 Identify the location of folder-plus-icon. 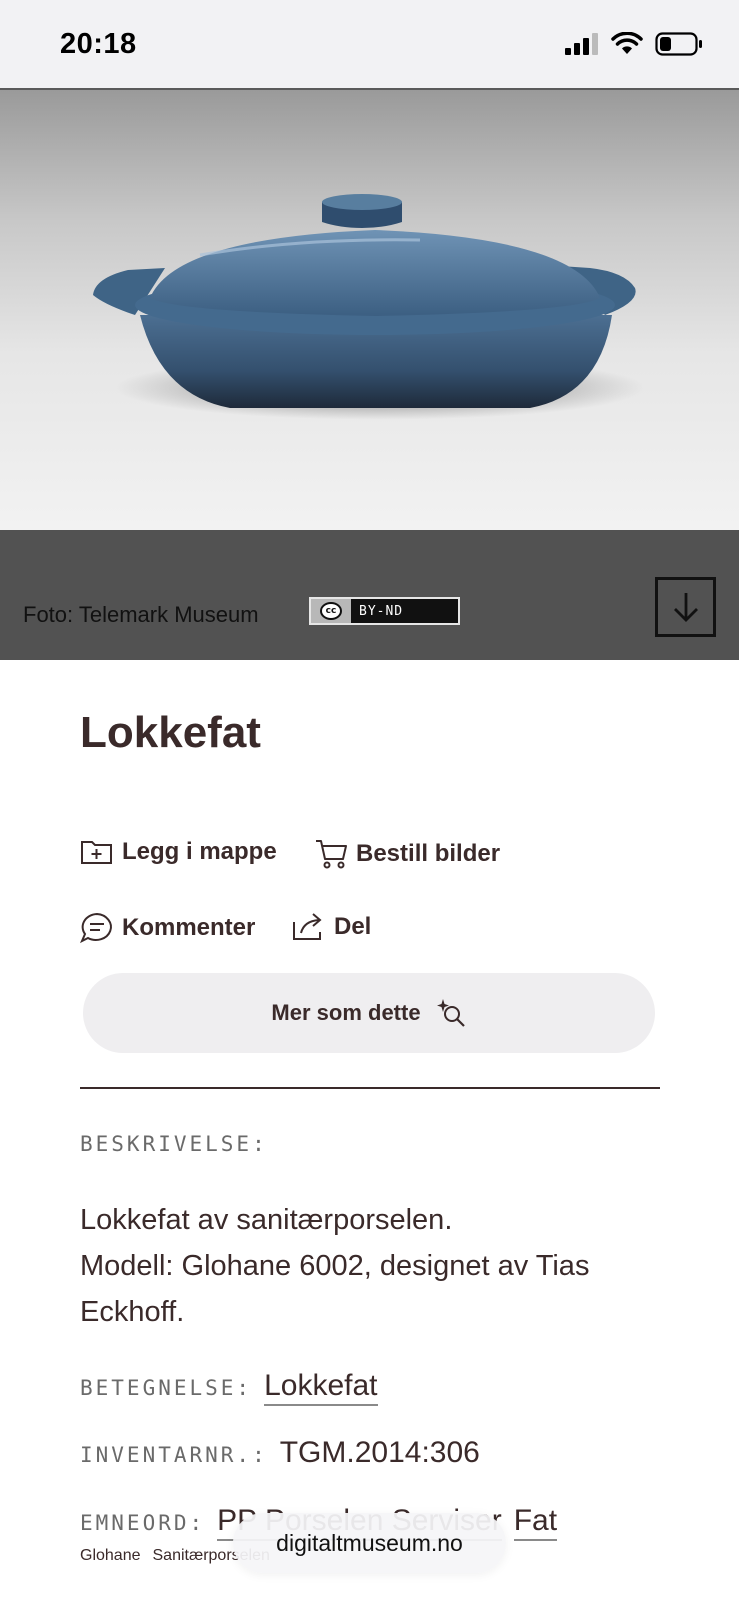
(96, 852).